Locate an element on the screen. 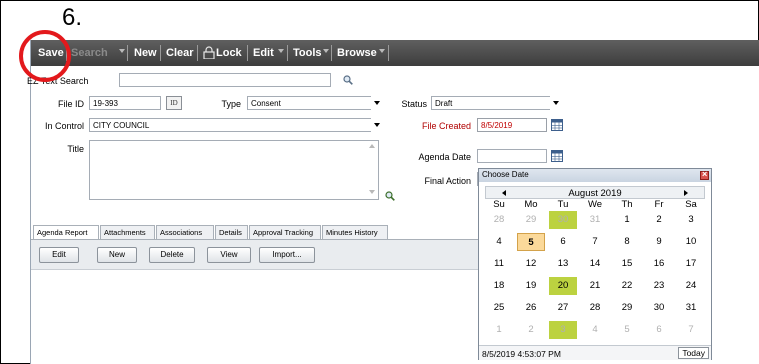 Image resolution: width=759 pixels, height=364 pixels. new-button: New is located at coordinates (145, 53).